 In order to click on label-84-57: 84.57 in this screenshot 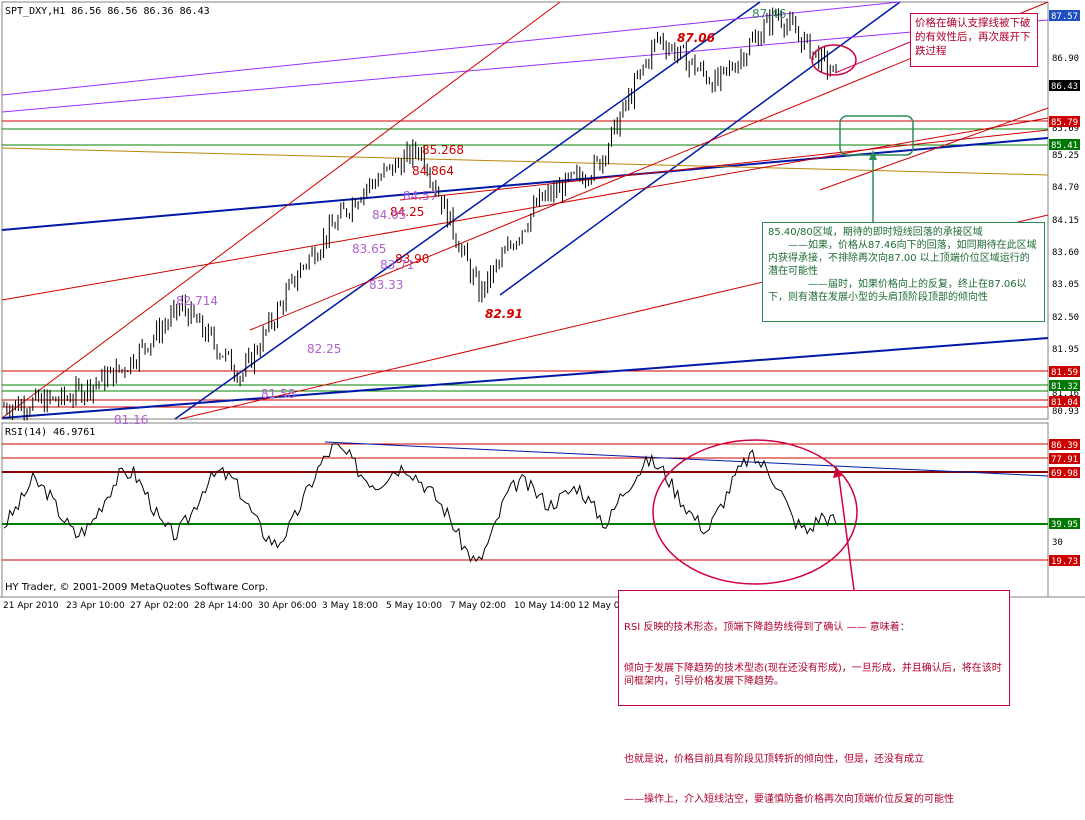, I will do `click(420, 196)`.